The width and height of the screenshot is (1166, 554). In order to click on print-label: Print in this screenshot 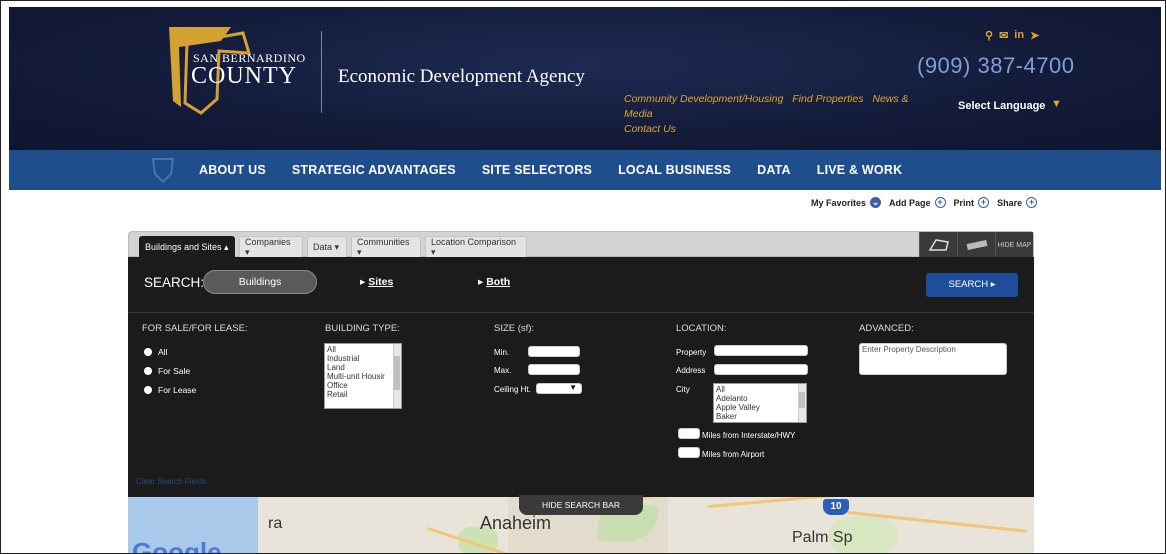, I will do `click(964, 203)`.